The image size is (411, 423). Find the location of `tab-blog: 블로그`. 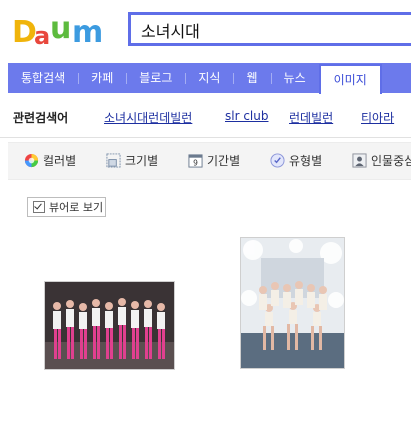

tab-blog: 블로그 is located at coordinates (155, 78).